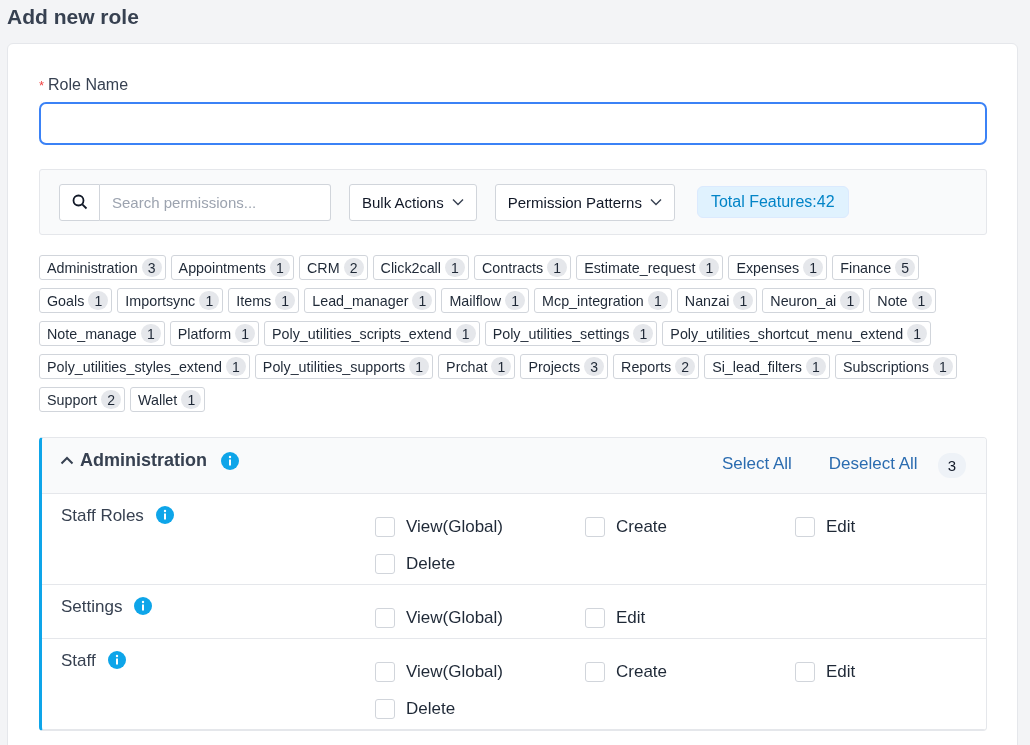 The width and height of the screenshot is (1030, 745). Describe the element at coordinates (372, 333) in the screenshot. I see `feature-tag: Poly_utilities_scripts_extend 1` at that location.